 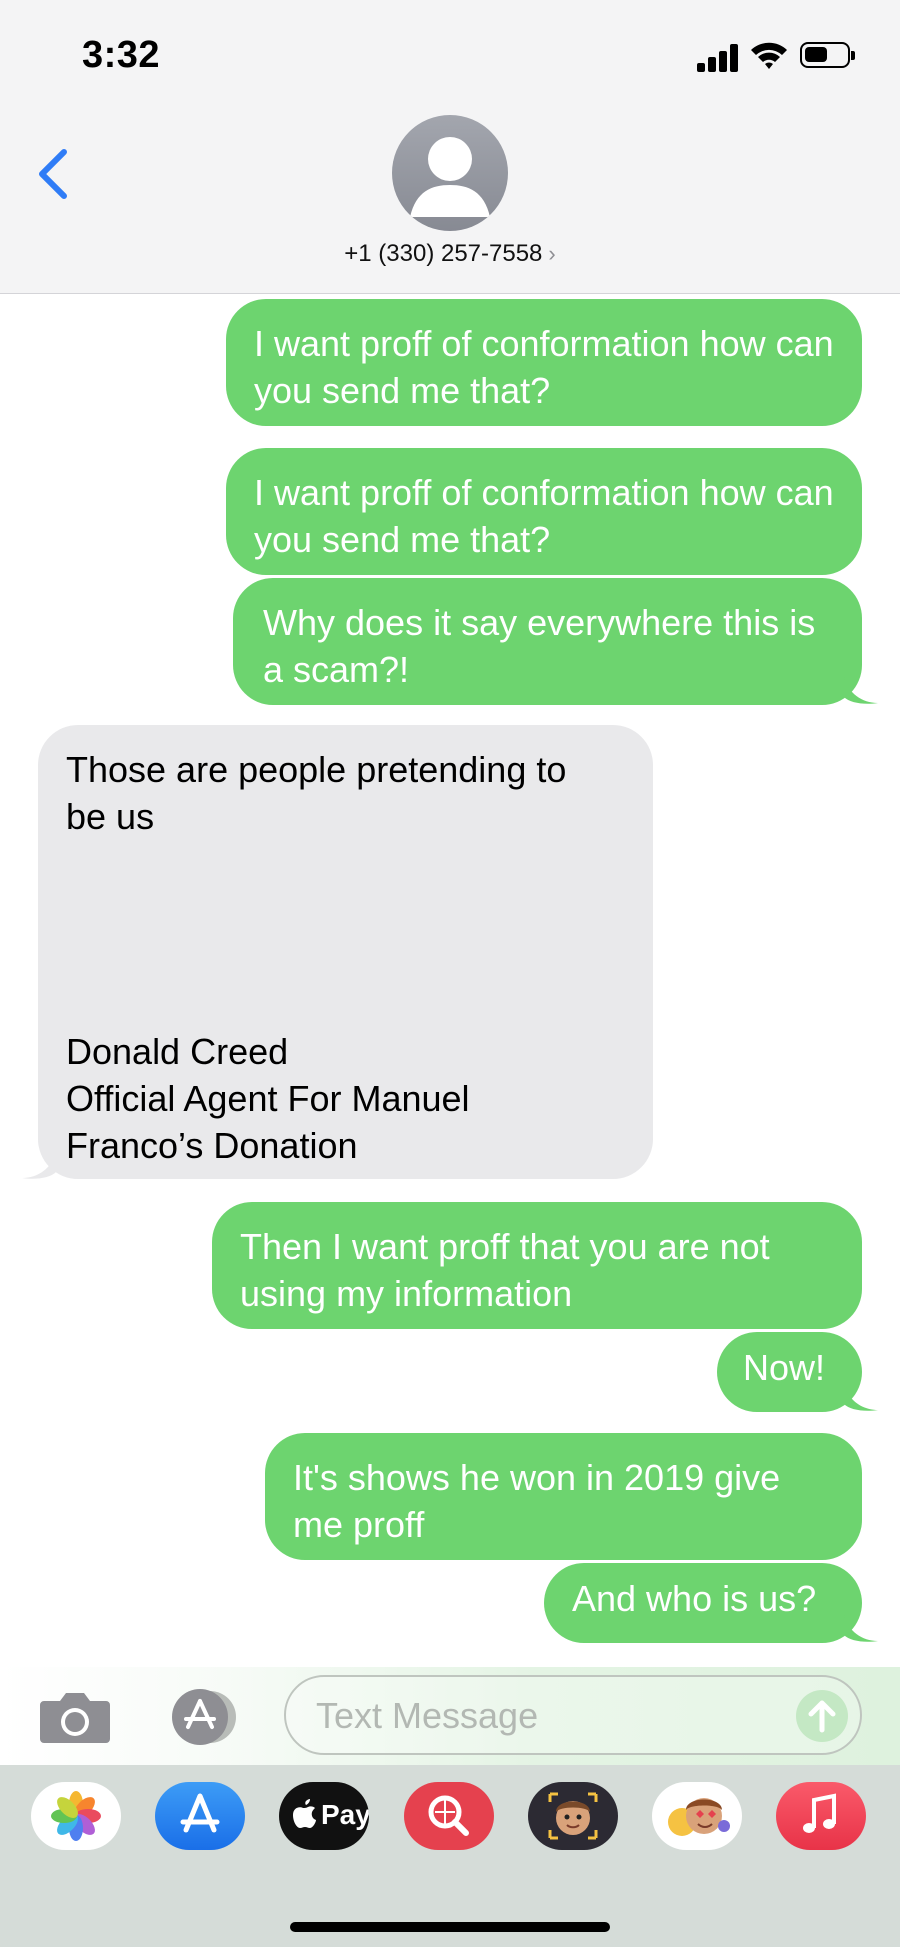 What do you see at coordinates (573, 1816) in the screenshot?
I see `memoji-icon` at bounding box center [573, 1816].